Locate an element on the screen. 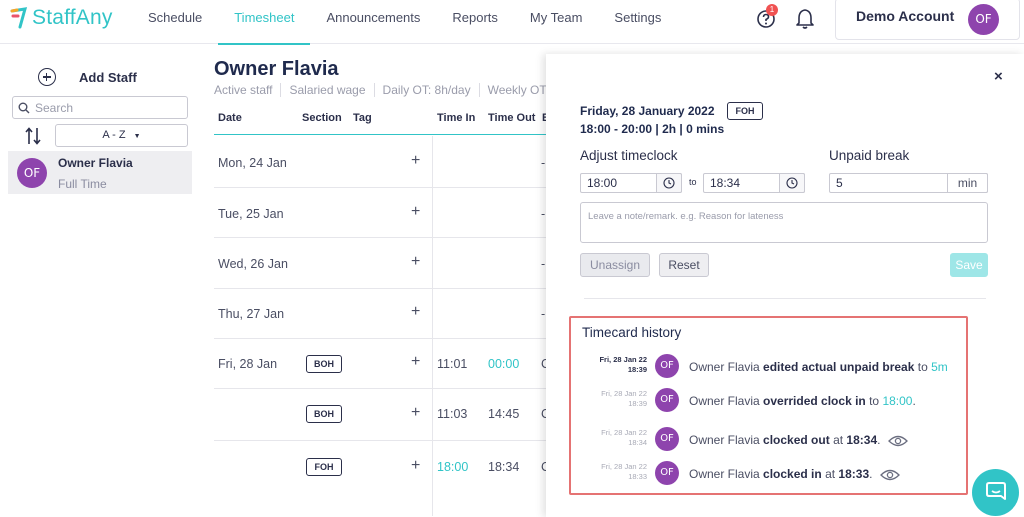 This screenshot has height=517, width=1024. history-time: 18:34 is located at coordinates (637, 442).